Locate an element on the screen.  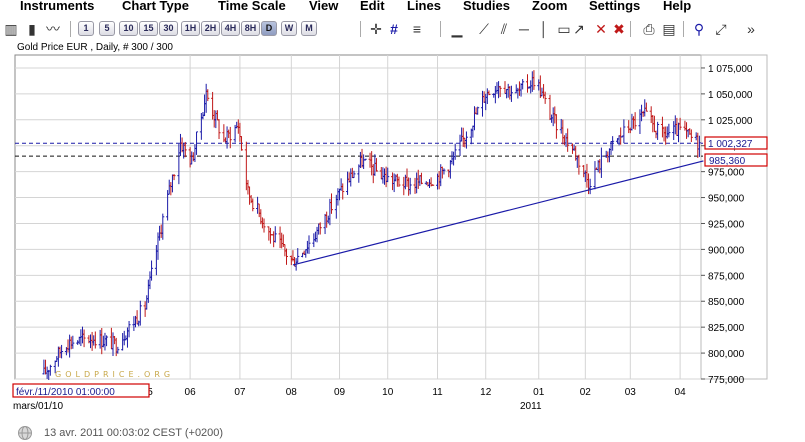
x-tick-label: 03 is located at coordinates (631, 392).